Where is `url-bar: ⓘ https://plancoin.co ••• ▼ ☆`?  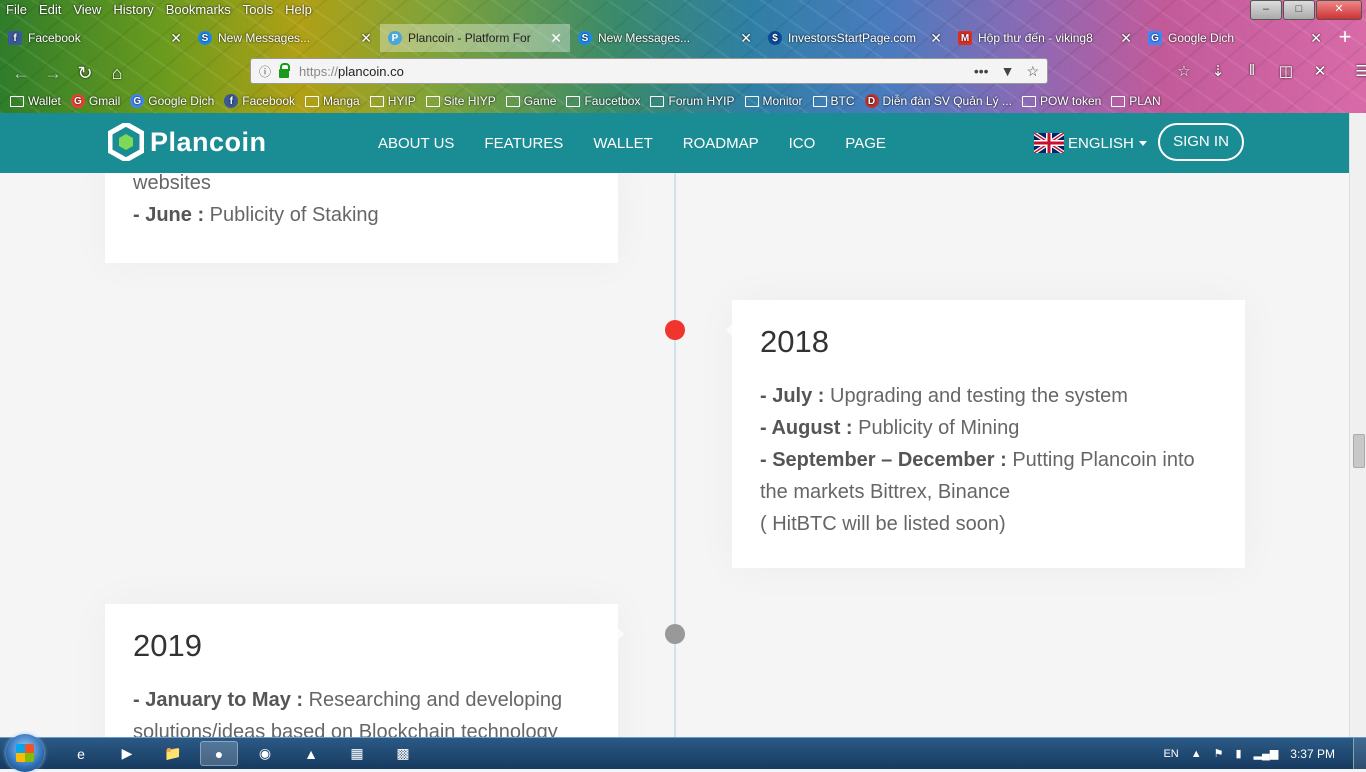
url-bar: ⓘ https://plancoin.co ••• ▼ ☆ is located at coordinates (649, 71).